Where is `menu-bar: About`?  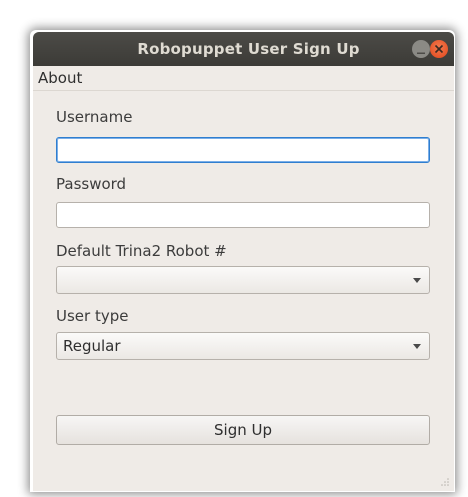 menu-bar: About is located at coordinates (243, 78).